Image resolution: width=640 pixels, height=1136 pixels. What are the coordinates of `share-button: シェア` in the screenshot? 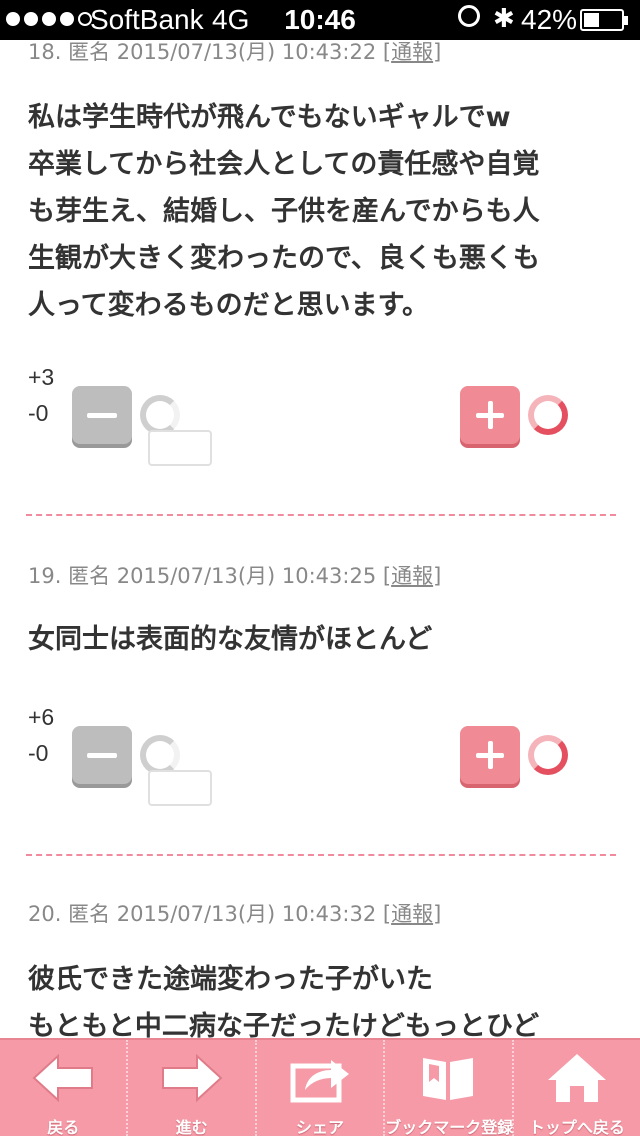 It's located at (321, 1088).